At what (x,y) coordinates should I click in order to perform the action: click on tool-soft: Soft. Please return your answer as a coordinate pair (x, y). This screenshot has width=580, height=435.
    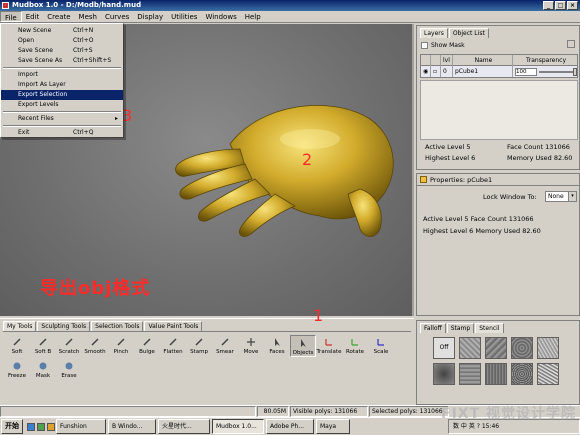
    Looking at the image, I should click on (17, 346).